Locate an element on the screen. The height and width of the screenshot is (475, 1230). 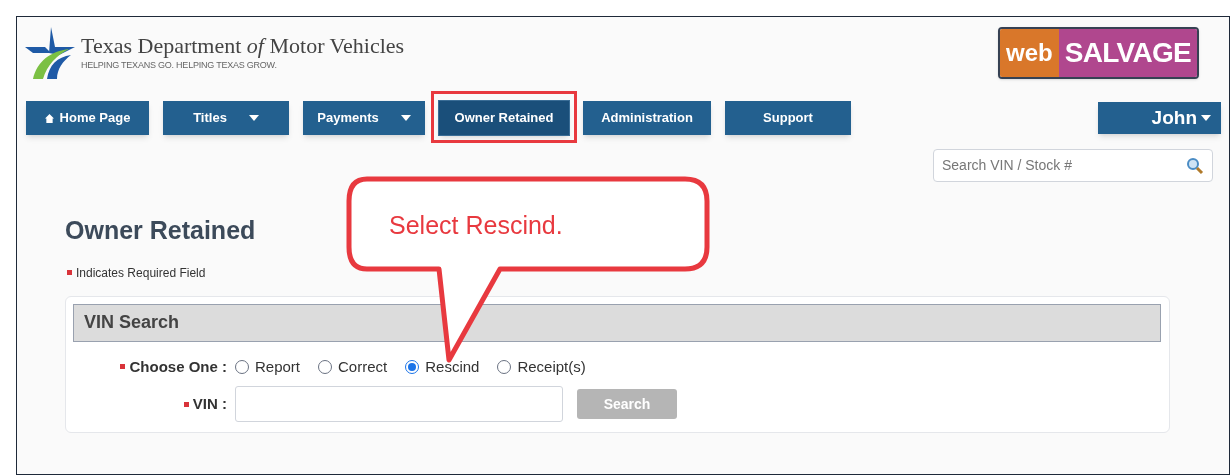
logo-salvage-text: SALVAGE is located at coordinates (1127, 53).